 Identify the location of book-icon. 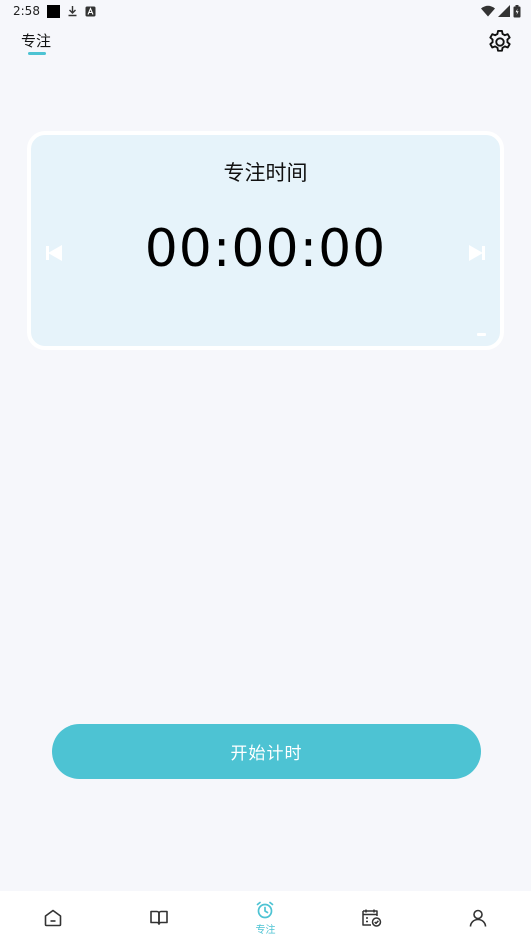
(159, 917).